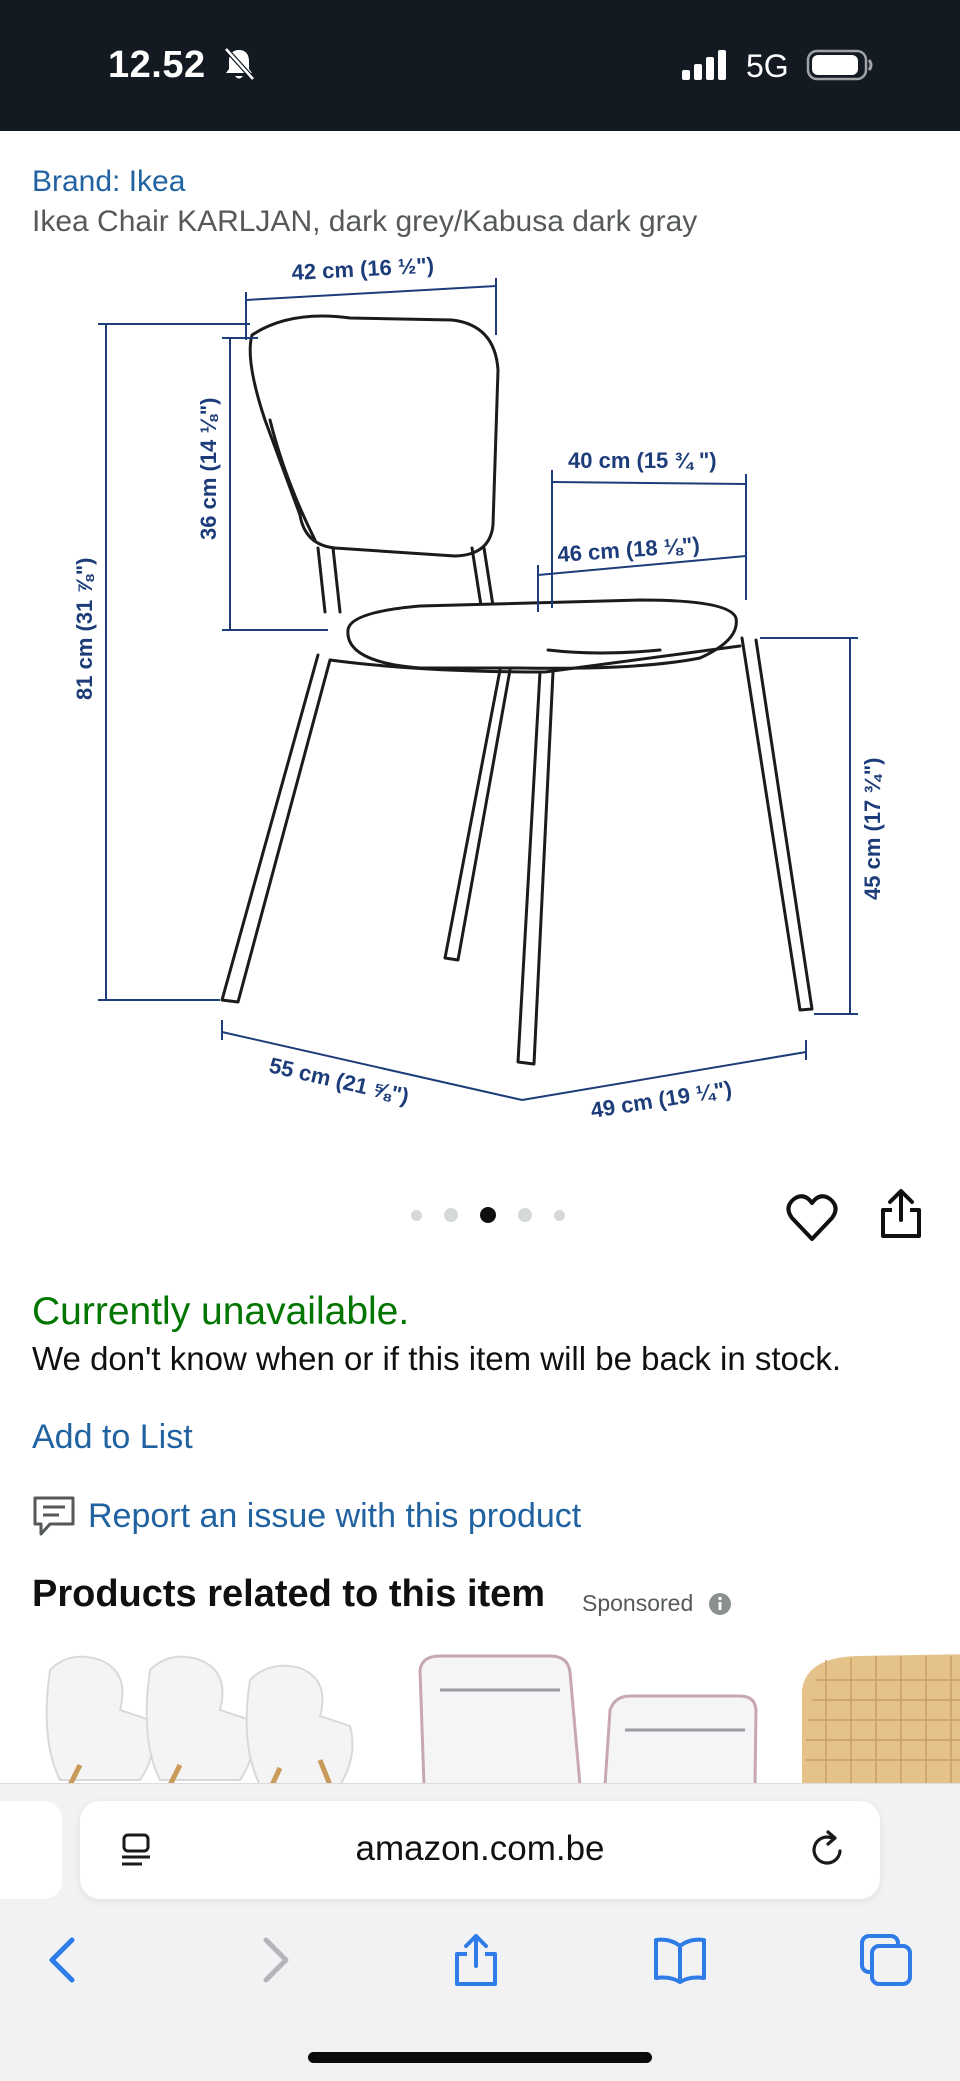 Image resolution: width=960 pixels, height=2081 pixels. I want to click on tabs-icon, so click(886, 1960).